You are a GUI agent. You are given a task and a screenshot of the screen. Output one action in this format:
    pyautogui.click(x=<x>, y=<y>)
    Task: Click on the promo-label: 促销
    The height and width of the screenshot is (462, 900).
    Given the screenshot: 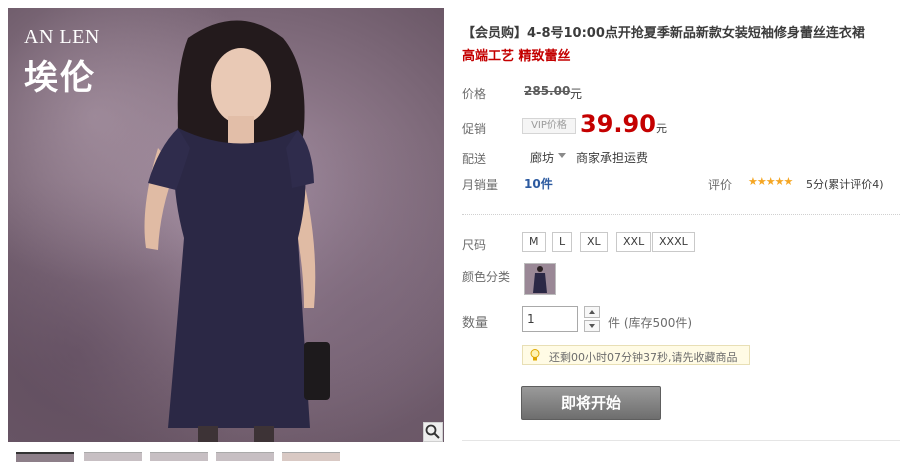 What is the action you would take?
    pyautogui.click(x=474, y=129)
    